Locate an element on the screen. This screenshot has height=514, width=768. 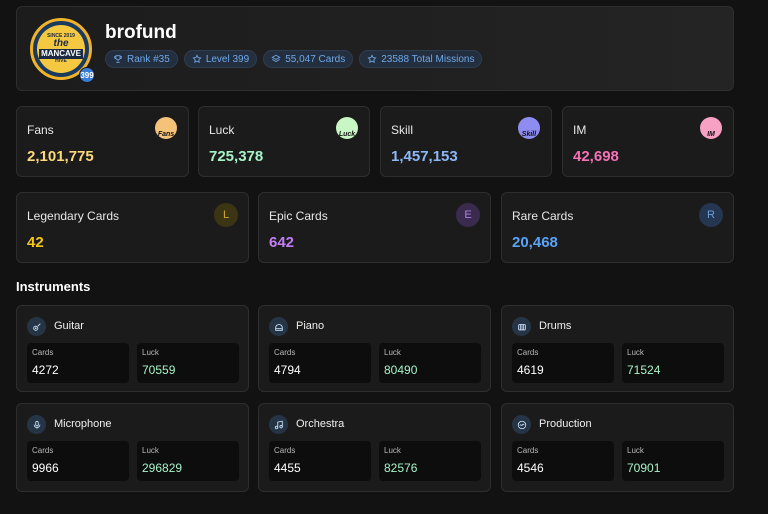
cards-box: Cards 4455 is located at coordinates (320, 461).